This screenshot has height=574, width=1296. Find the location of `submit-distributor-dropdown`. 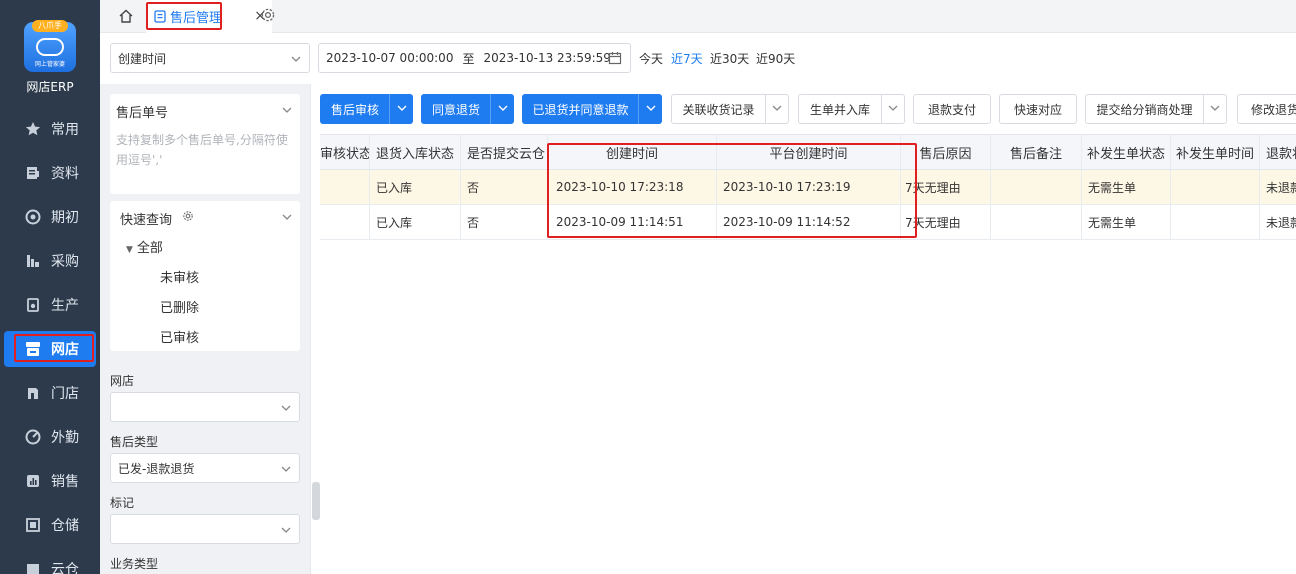

submit-distributor-dropdown is located at coordinates (1215, 109).